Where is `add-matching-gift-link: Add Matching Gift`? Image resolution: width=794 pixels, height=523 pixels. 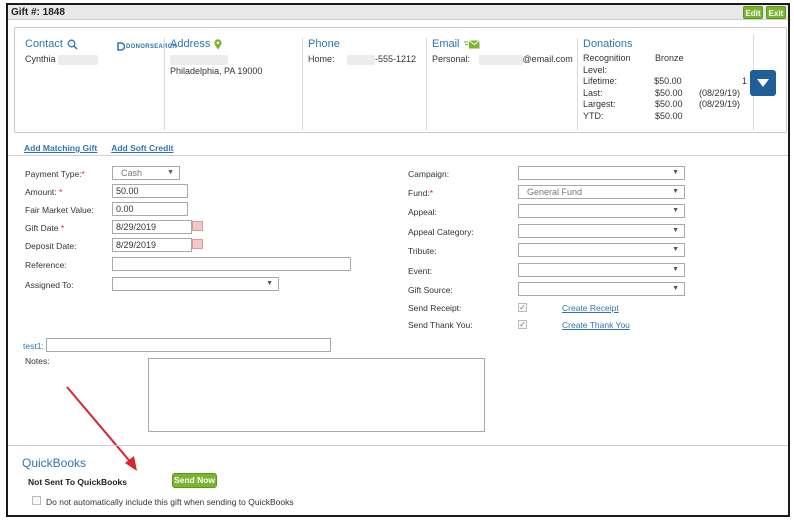
add-matching-gift-link: Add Matching Gift is located at coordinates (60, 148).